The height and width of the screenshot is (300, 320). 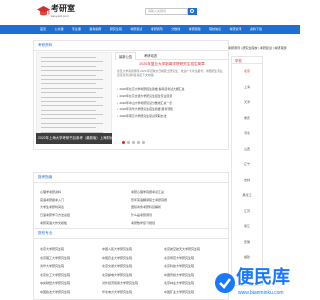 I want to click on guide-row: 英语考研报考入门 历年英语翻译硕士考研真题, so click(x=130, y=201).